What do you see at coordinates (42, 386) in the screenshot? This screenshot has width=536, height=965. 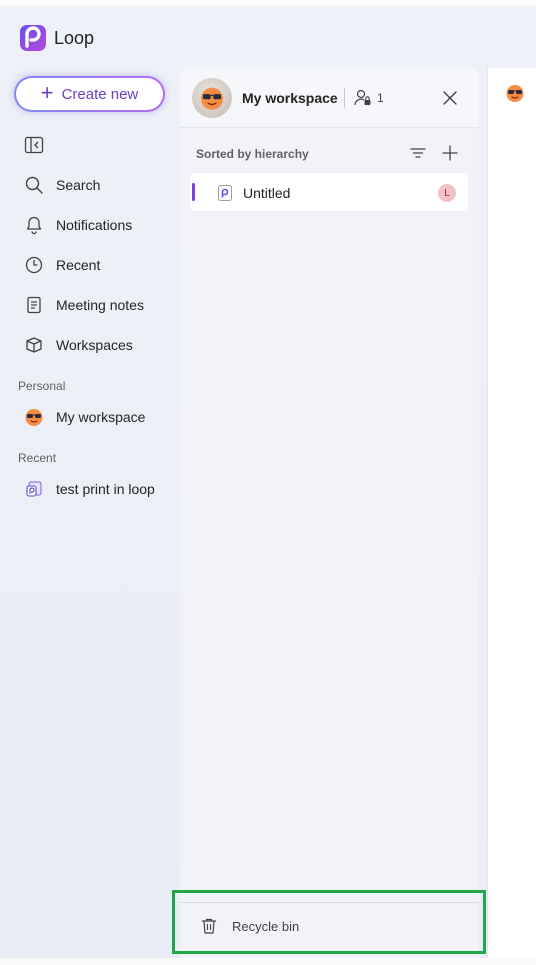 I see `section-personal: Personal` at bounding box center [42, 386].